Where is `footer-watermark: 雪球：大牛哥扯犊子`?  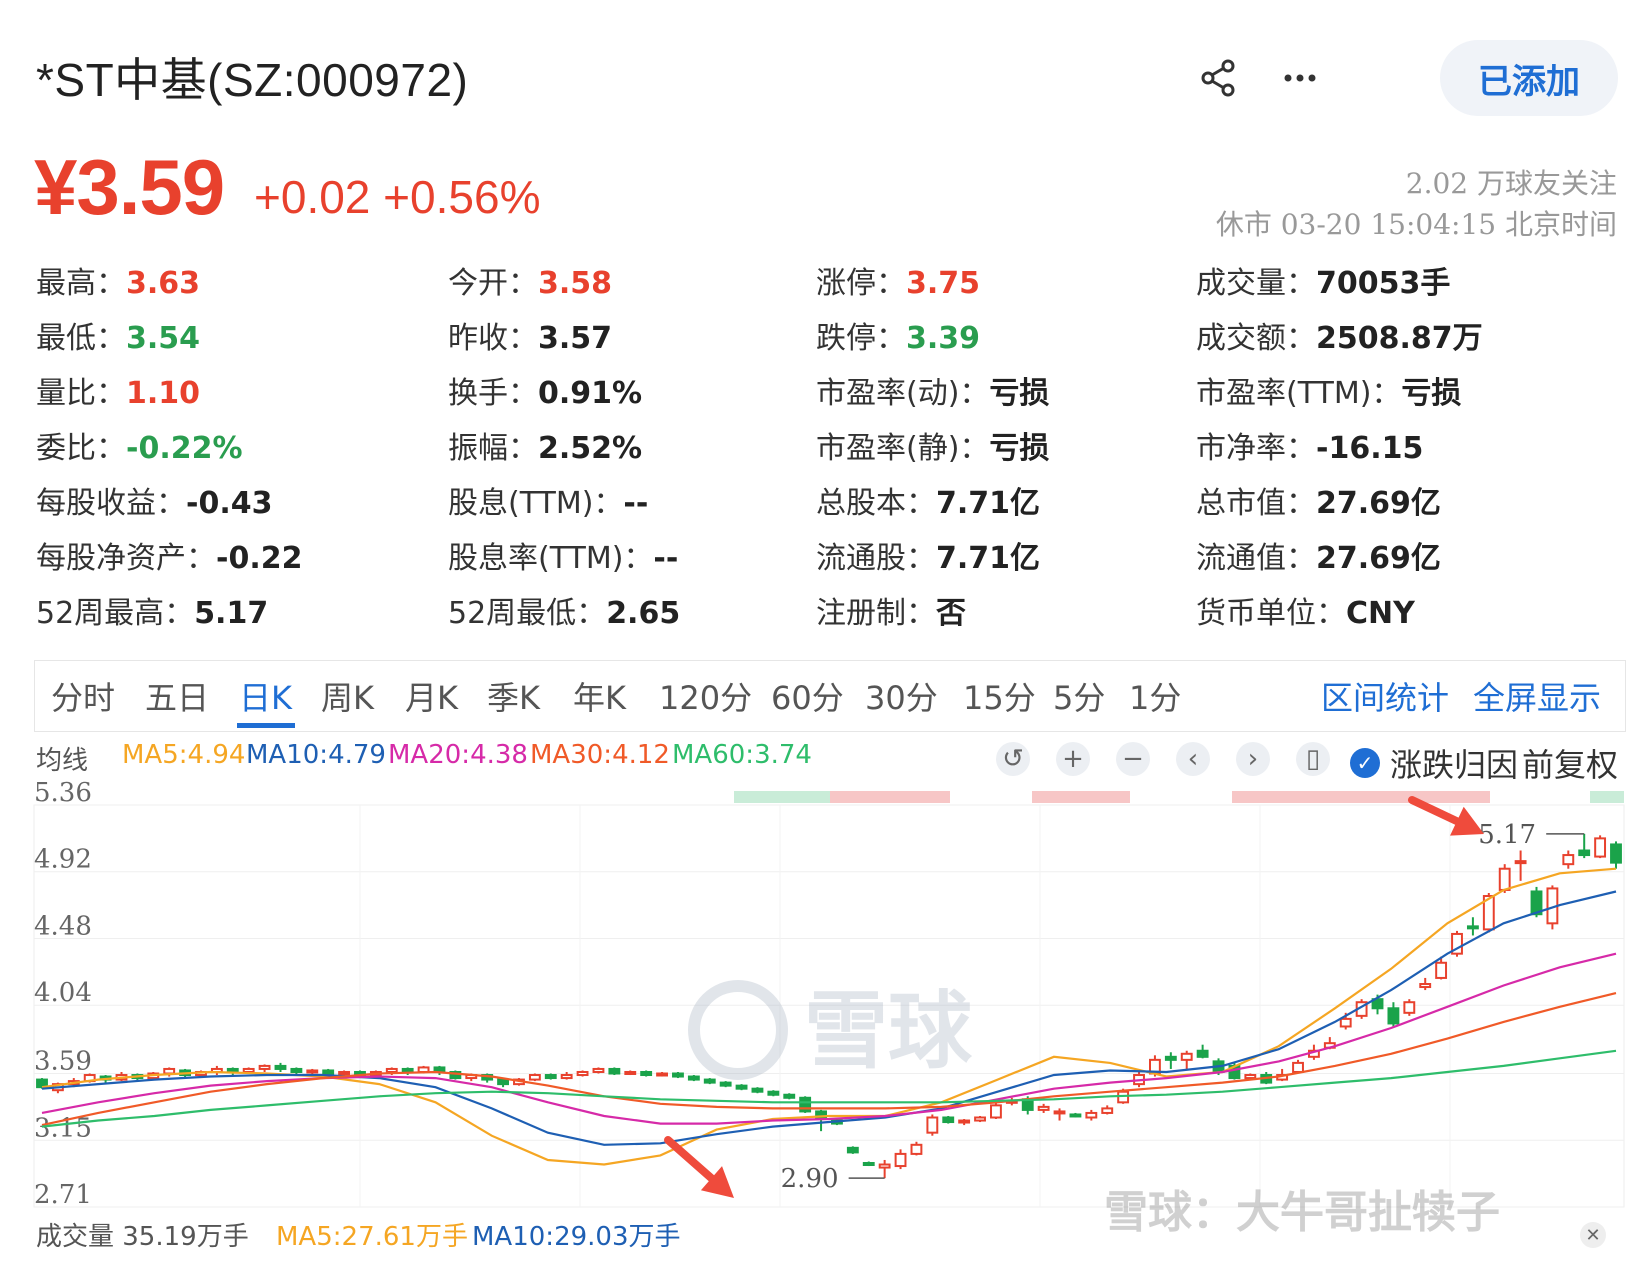
footer-watermark: 雪球：大牛哥扯犊子 is located at coordinates (1302, 1212).